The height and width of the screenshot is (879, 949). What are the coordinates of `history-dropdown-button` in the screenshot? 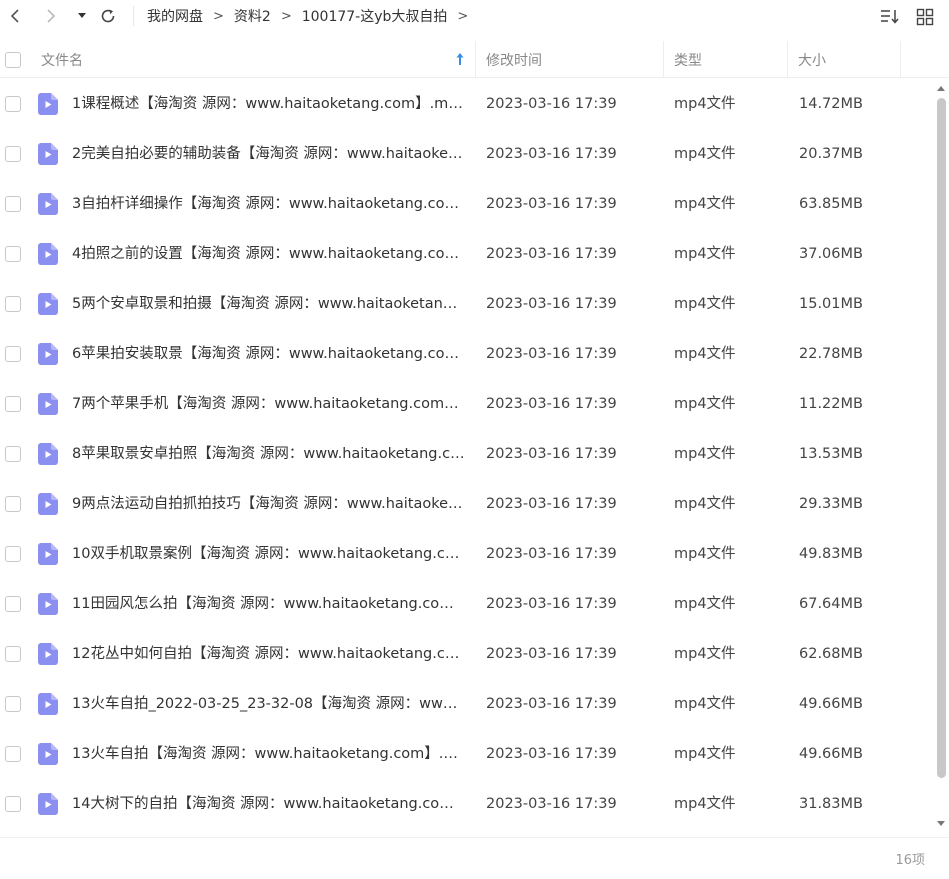 It's located at (82, 16).